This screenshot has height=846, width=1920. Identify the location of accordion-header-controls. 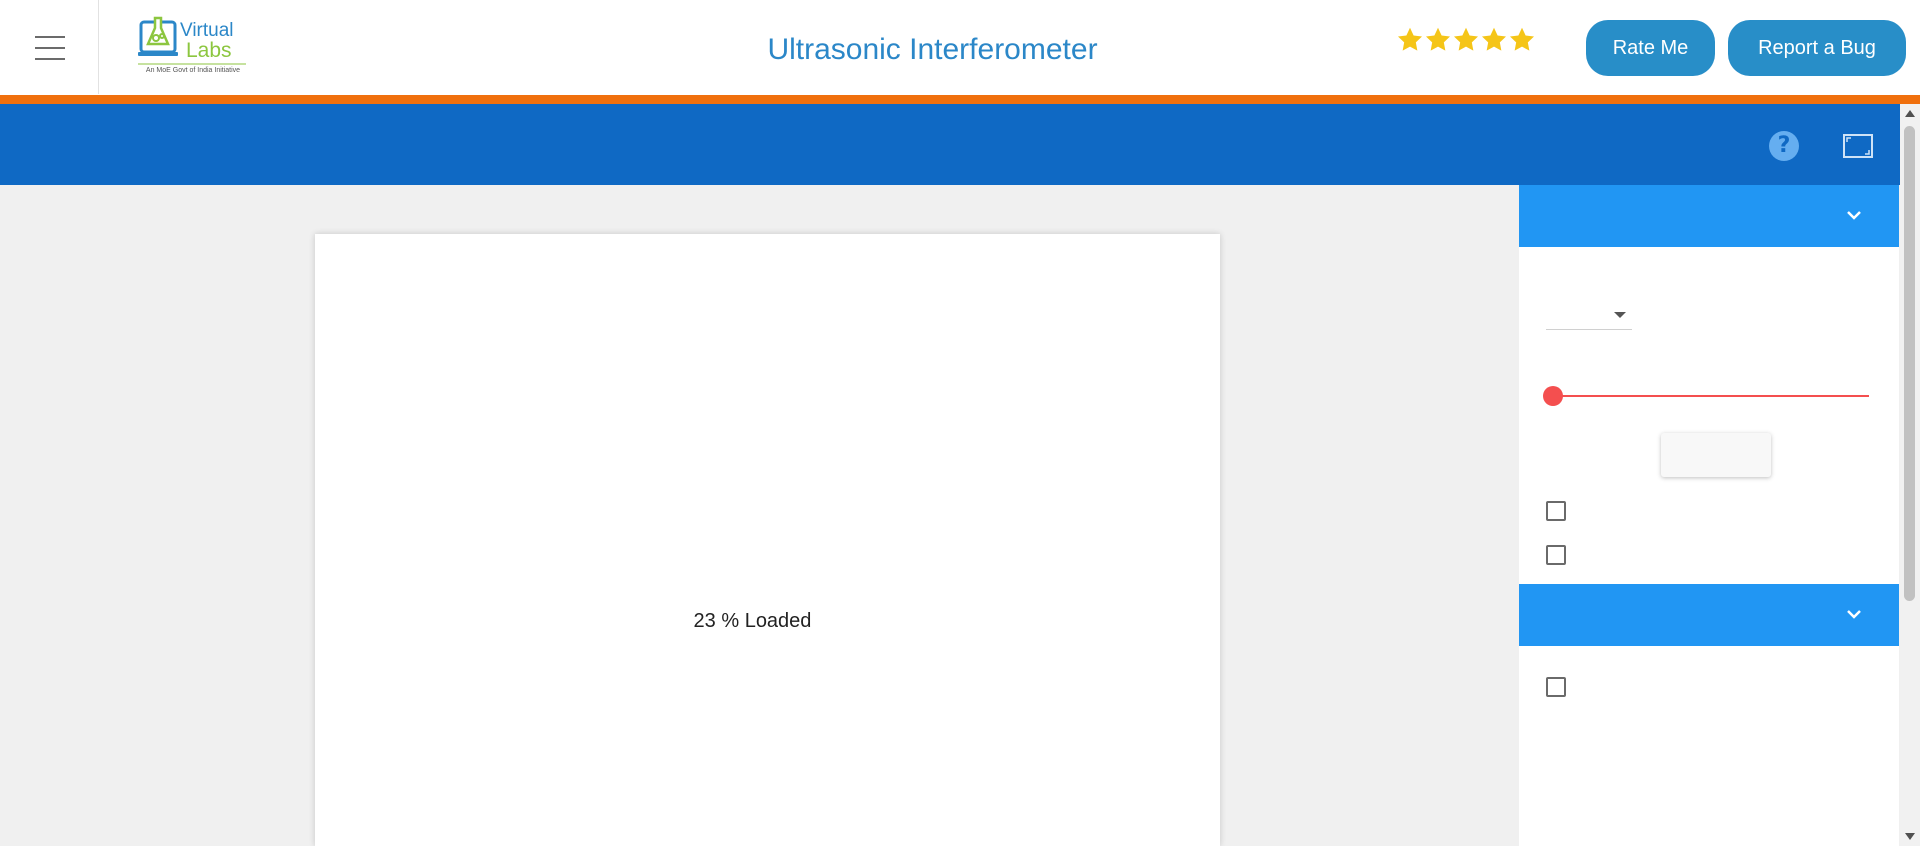
(1709, 216).